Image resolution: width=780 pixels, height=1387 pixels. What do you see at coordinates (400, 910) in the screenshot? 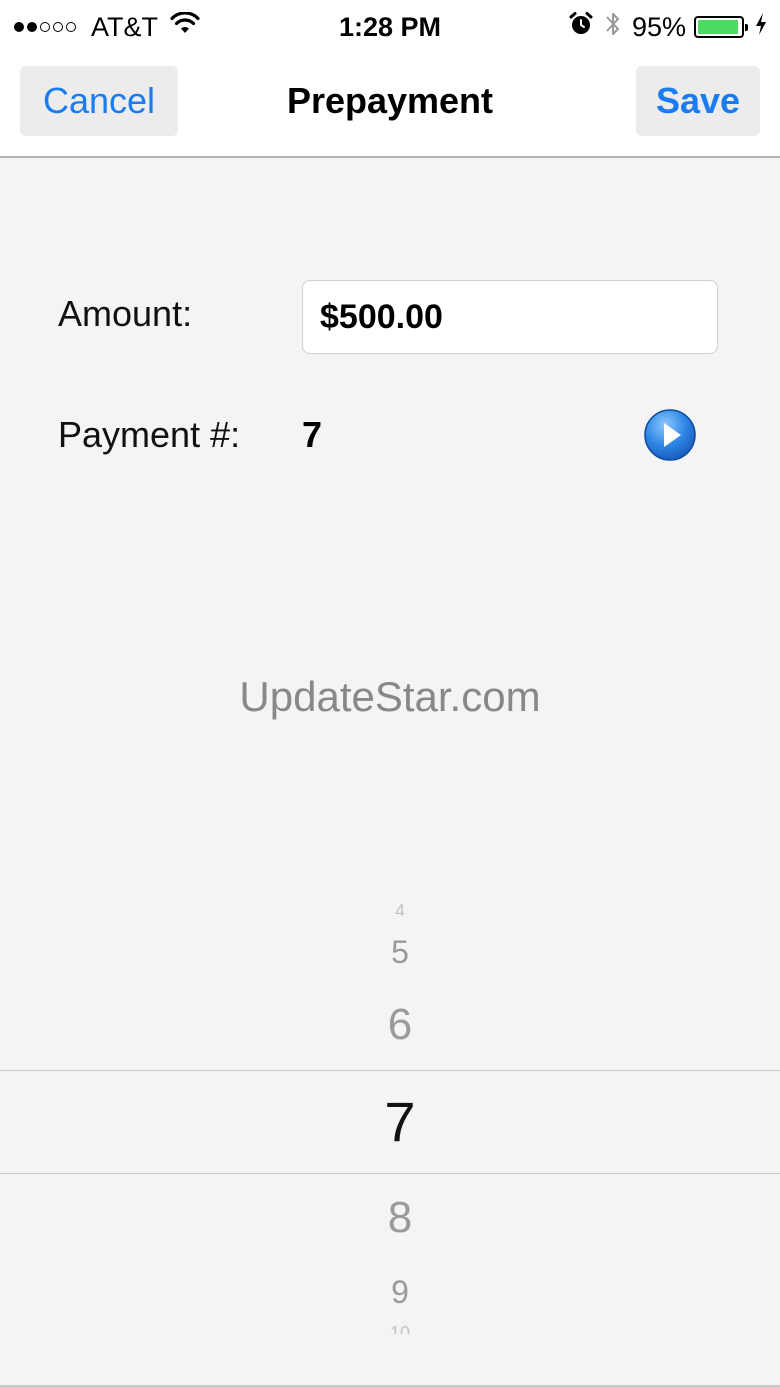
I see `picker-item: 4` at bounding box center [400, 910].